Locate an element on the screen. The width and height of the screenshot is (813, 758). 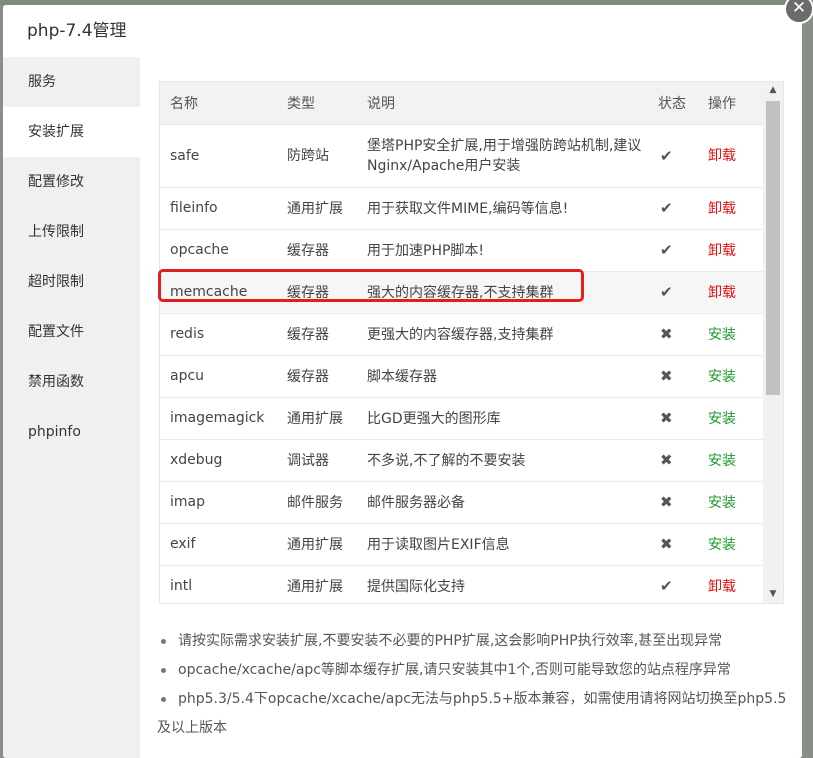
table-row: xdebug 调试器 不多说,不了解的不要安装 ✖ 安装 is located at coordinates (461, 460).